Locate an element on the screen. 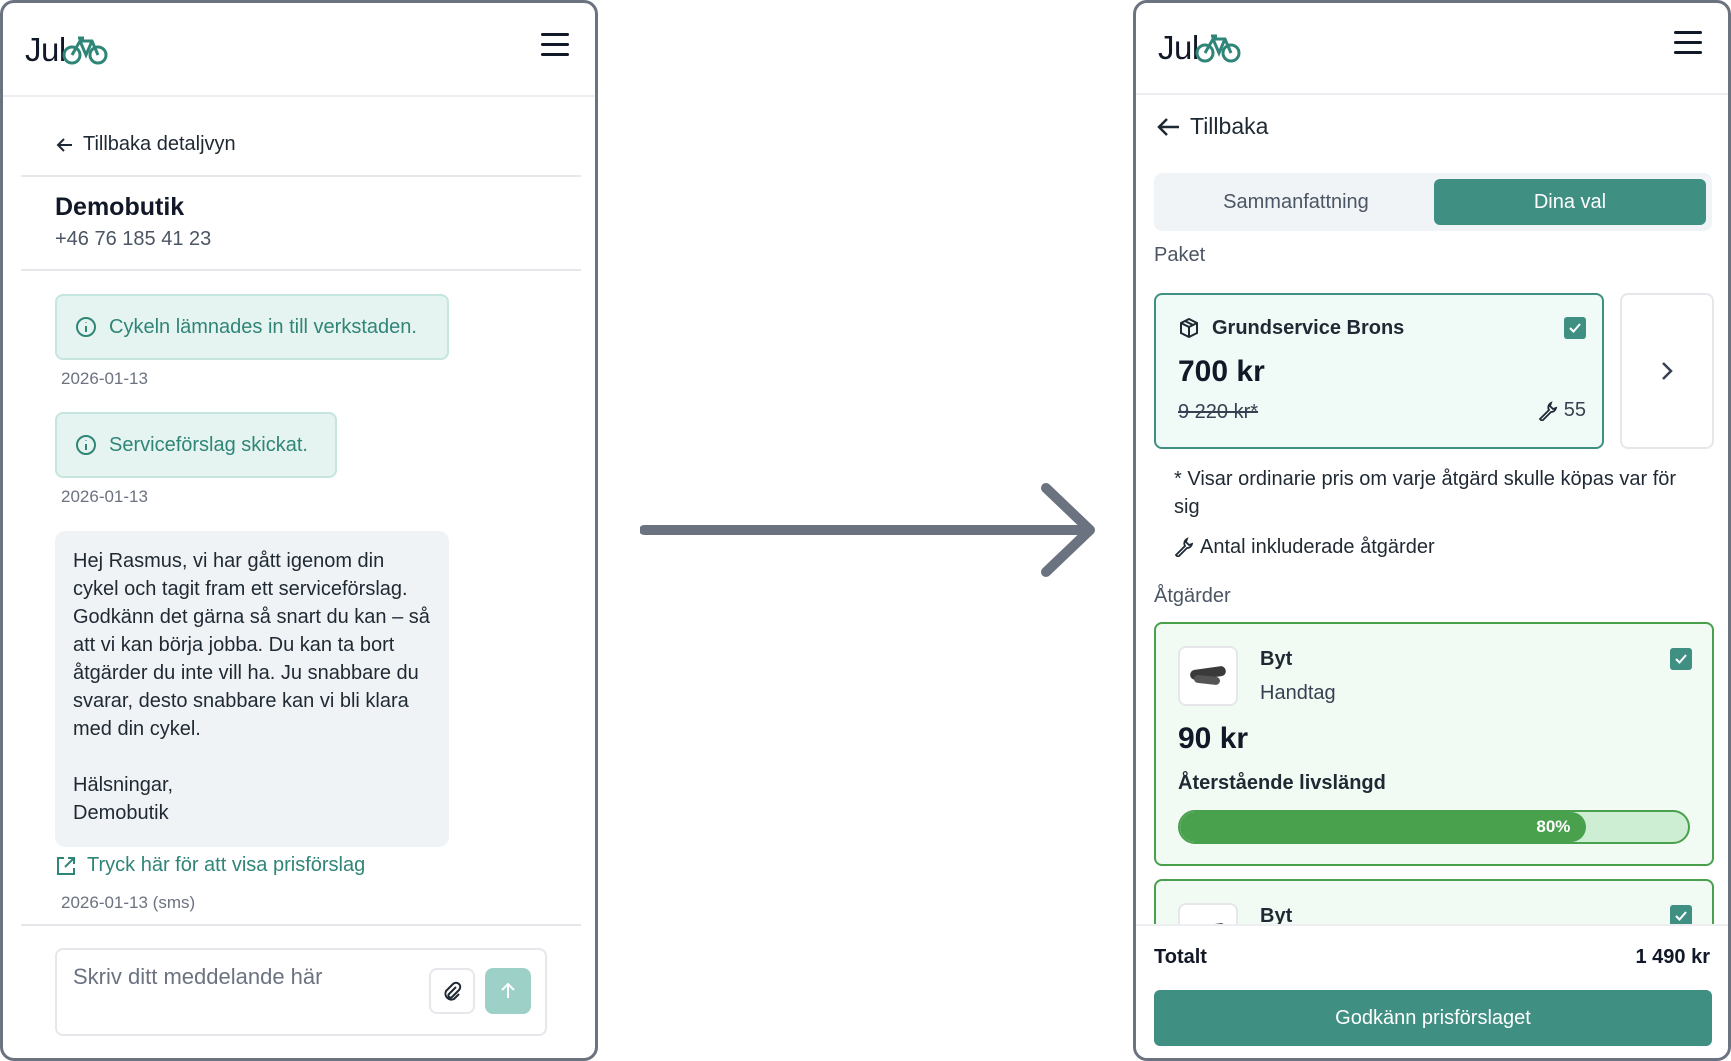 The height and width of the screenshot is (1061, 1731). paperclip-icon is located at coordinates (453, 991).